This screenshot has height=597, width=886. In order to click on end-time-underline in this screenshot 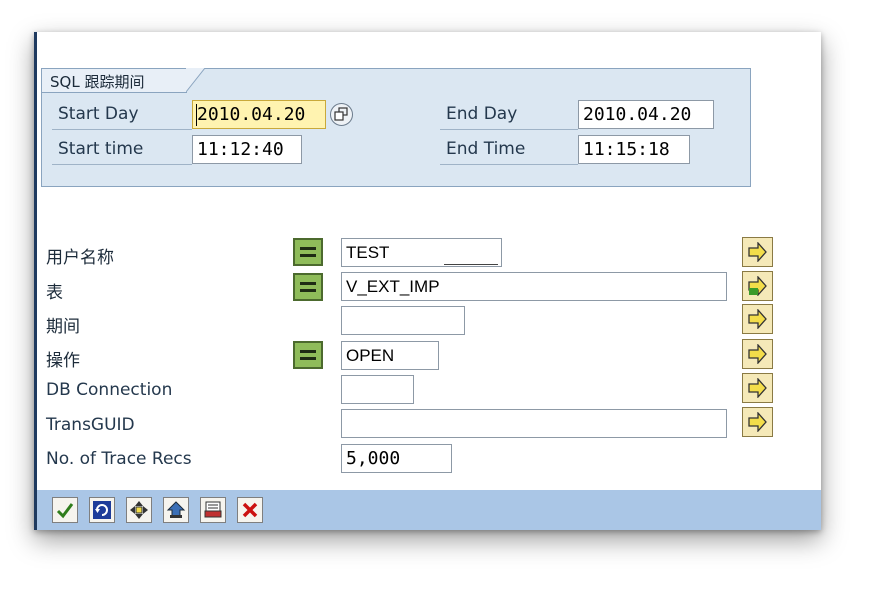, I will do `click(509, 164)`.